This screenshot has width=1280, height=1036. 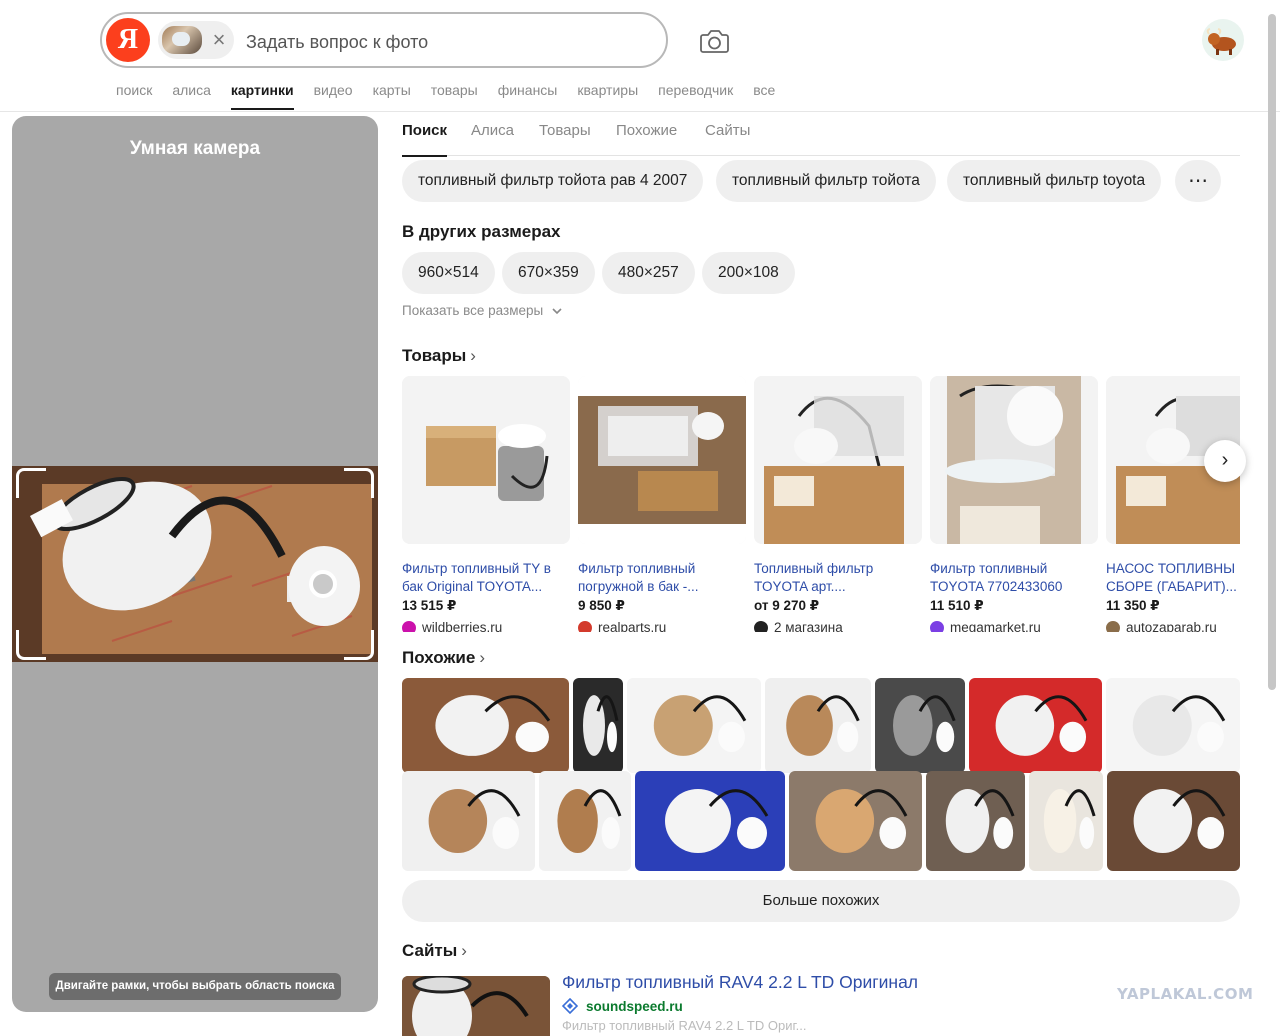 I want to click on query-image-chip: ×, so click(x=196, y=40).